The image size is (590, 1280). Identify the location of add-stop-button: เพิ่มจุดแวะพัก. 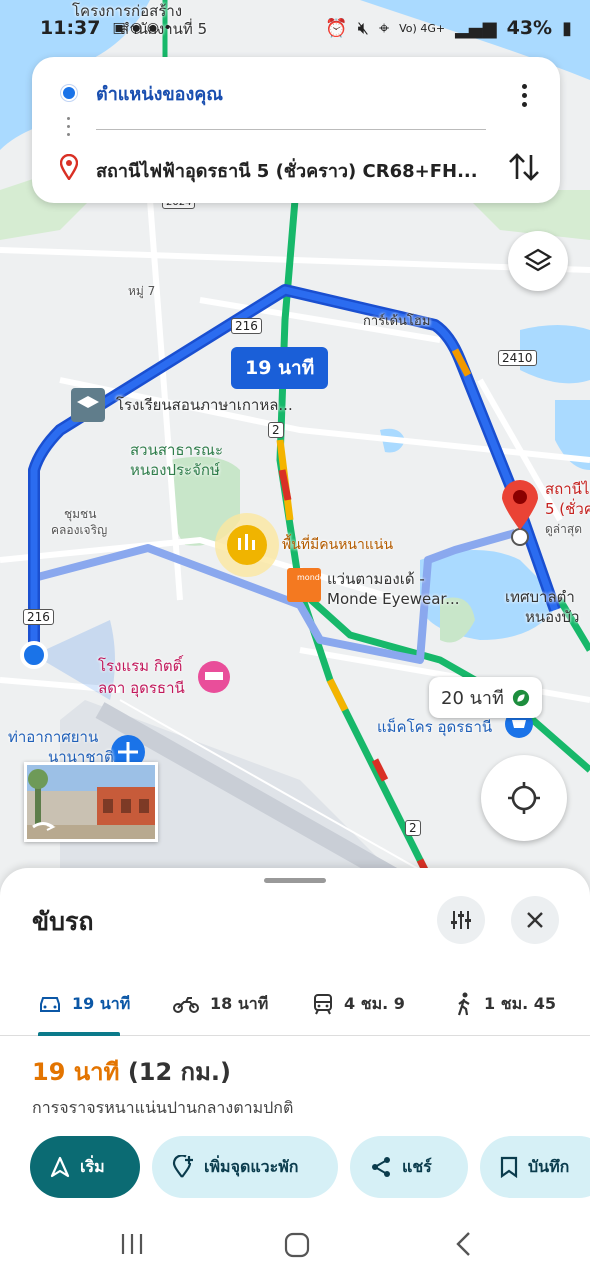
(245, 1167).